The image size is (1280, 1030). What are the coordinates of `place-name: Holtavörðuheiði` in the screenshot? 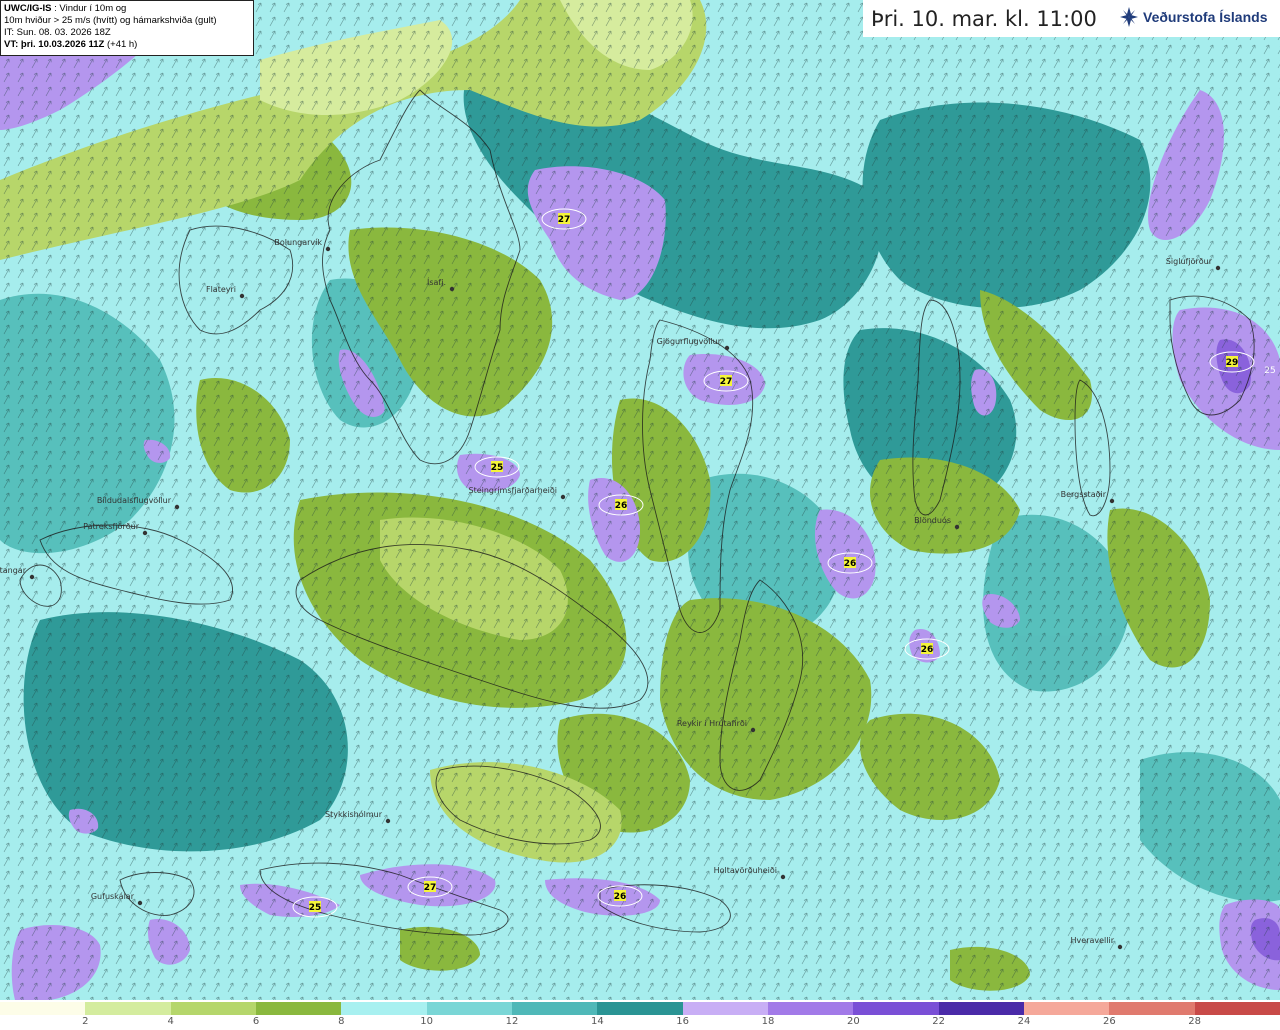 It's located at (745, 870).